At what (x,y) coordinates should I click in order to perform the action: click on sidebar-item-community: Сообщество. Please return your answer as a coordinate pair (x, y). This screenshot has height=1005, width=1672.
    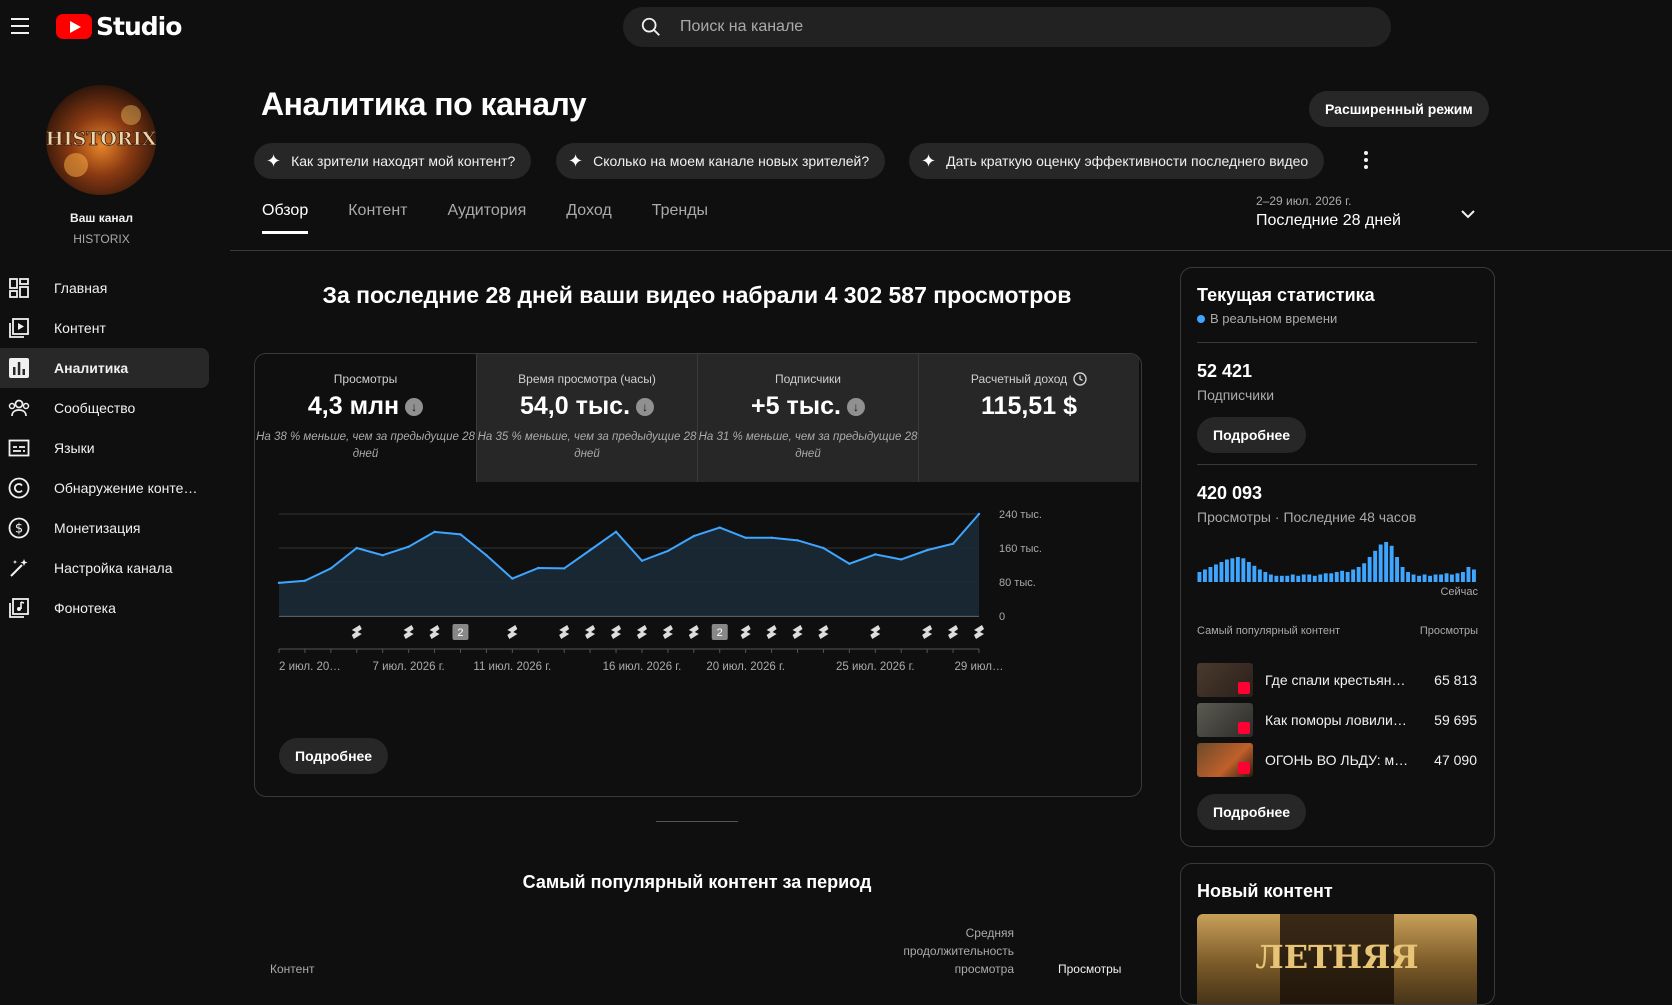
    Looking at the image, I should click on (104, 408).